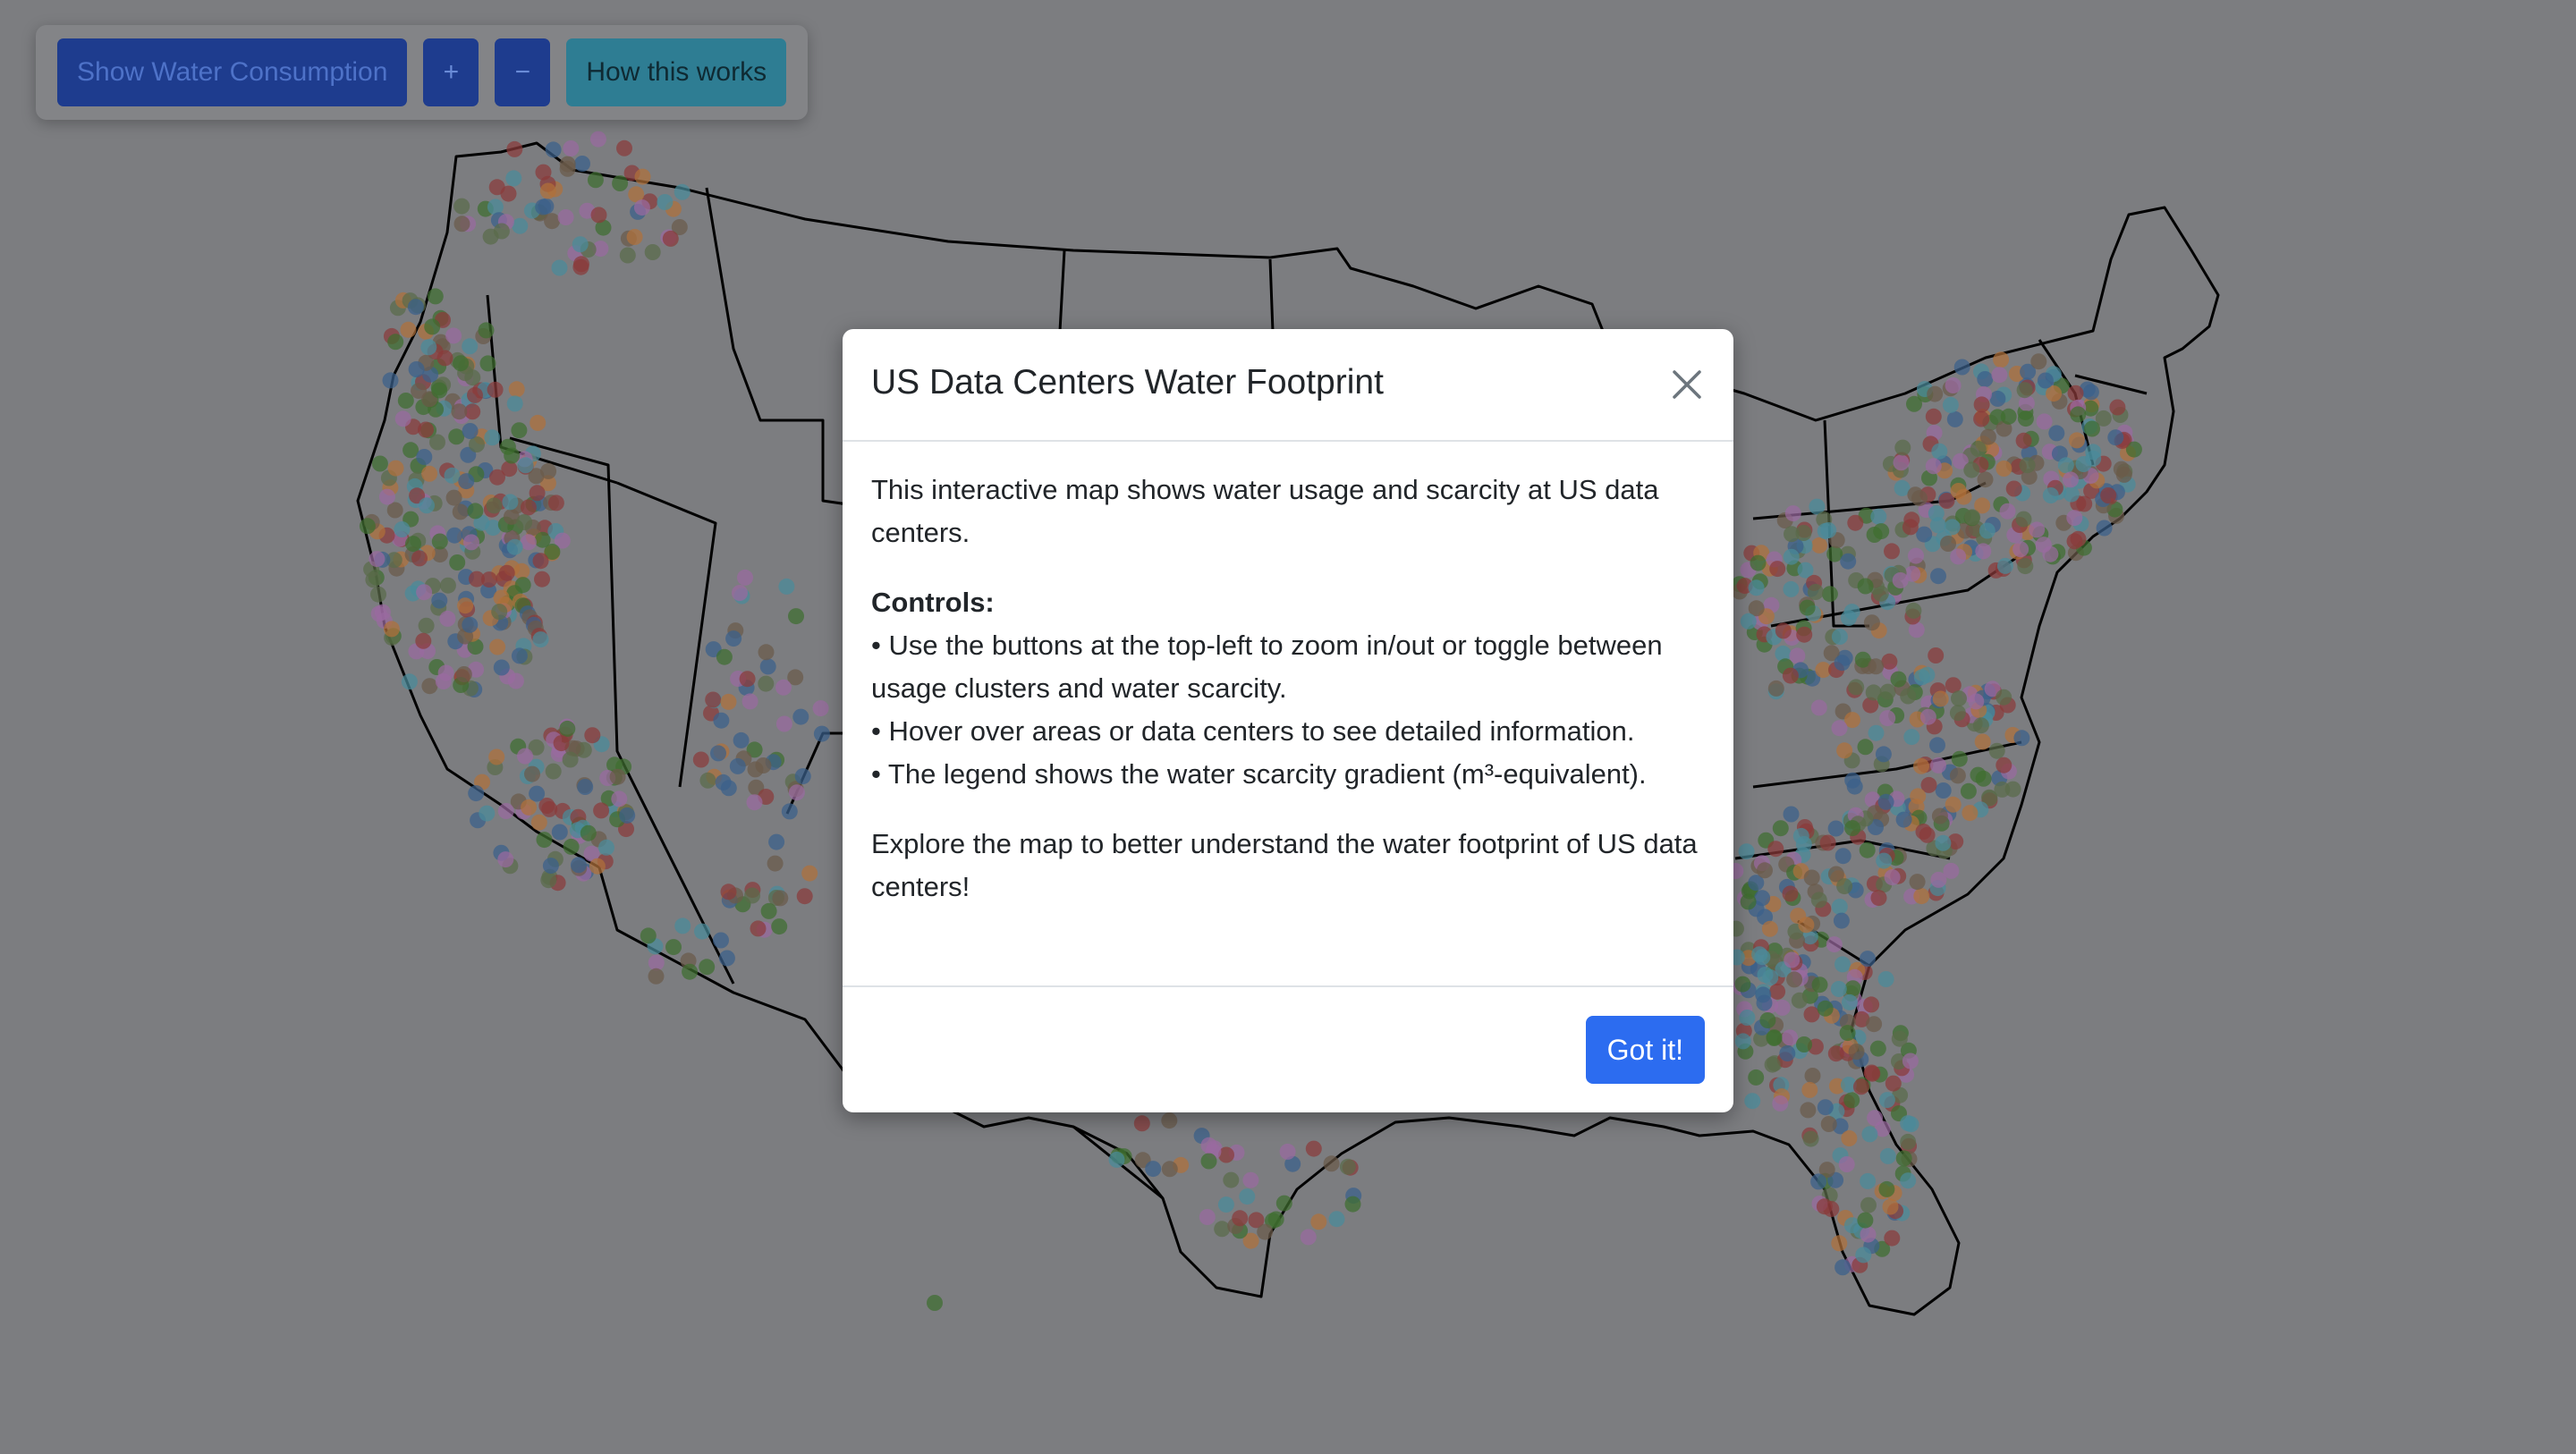 Image resolution: width=2576 pixels, height=1454 pixels. What do you see at coordinates (1686, 384) in the screenshot?
I see `close-icon` at bounding box center [1686, 384].